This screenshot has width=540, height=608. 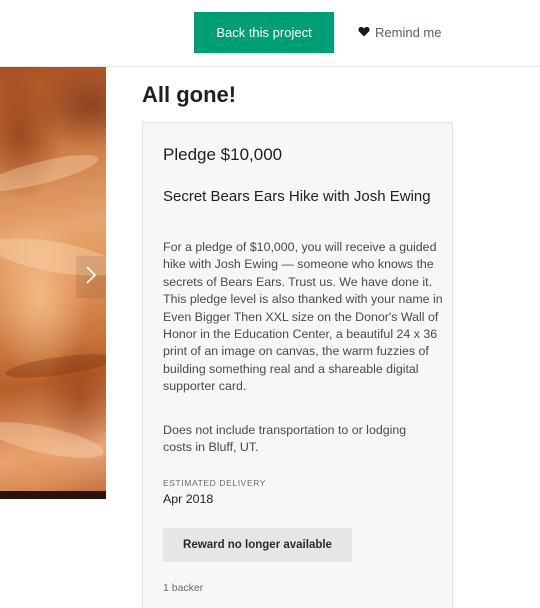 I want to click on back-this-project-button: Back this project, so click(x=264, y=32).